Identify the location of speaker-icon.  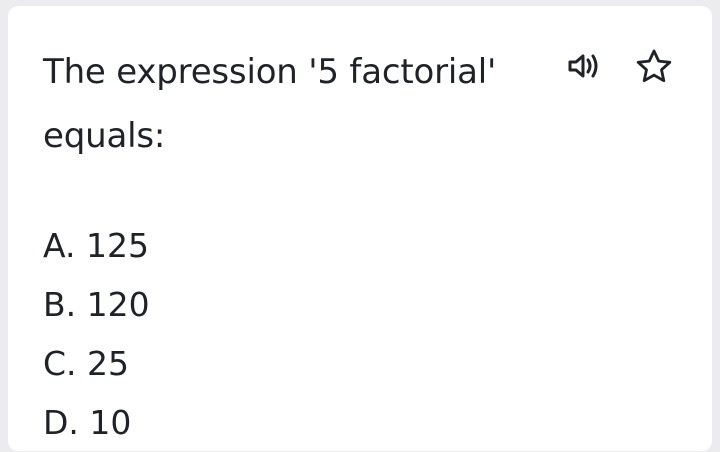
(583, 66).